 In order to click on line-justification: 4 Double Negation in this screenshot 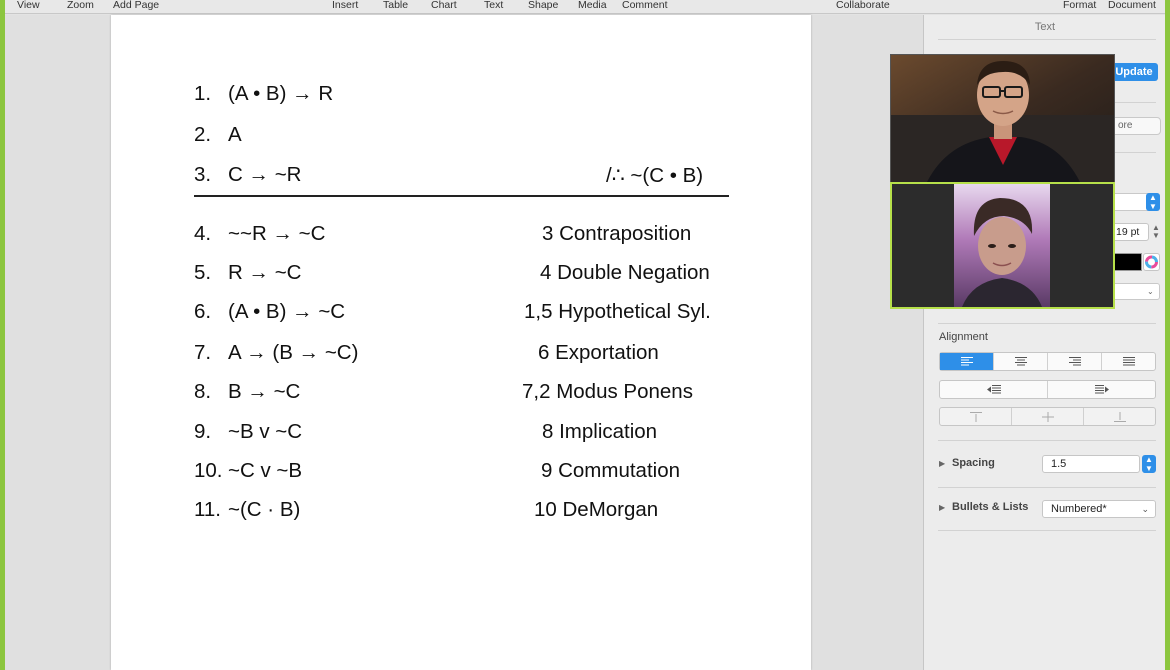, I will do `click(625, 272)`.